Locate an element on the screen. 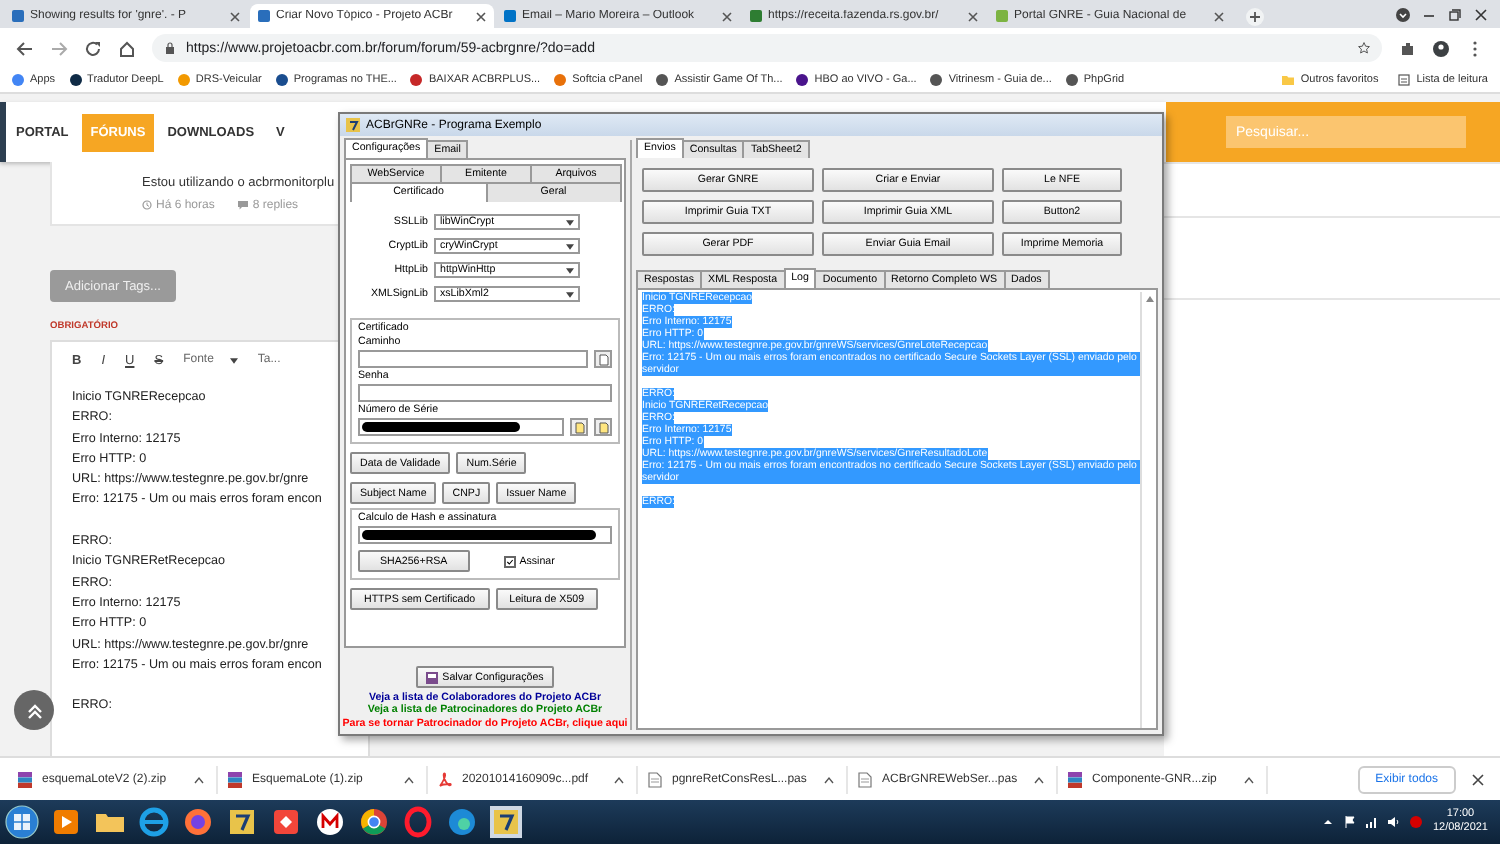 The image size is (1500, 844). star-icon is located at coordinates (1364, 48).